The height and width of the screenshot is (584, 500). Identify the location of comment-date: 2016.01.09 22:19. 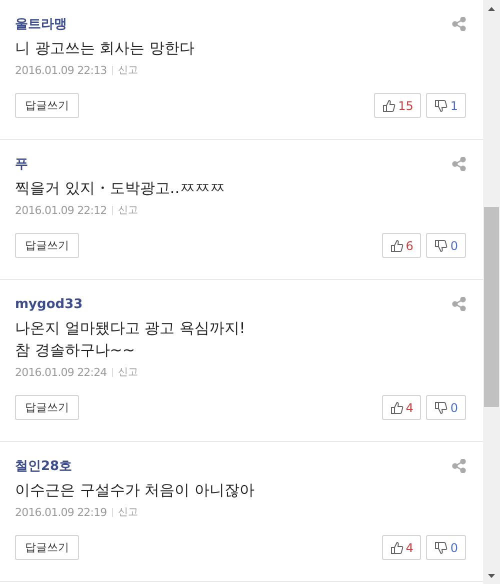
(61, 512).